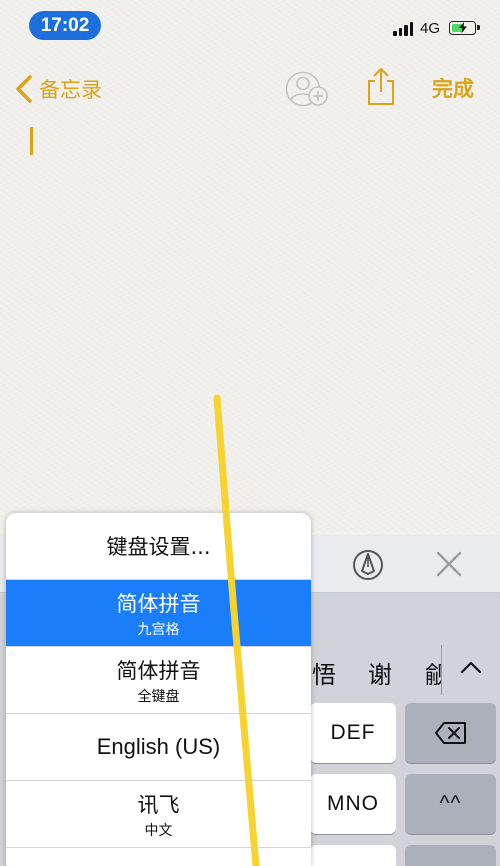 Image resolution: width=500 pixels, height=866 pixels. I want to click on back-button: 备忘录, so click(57, 89).